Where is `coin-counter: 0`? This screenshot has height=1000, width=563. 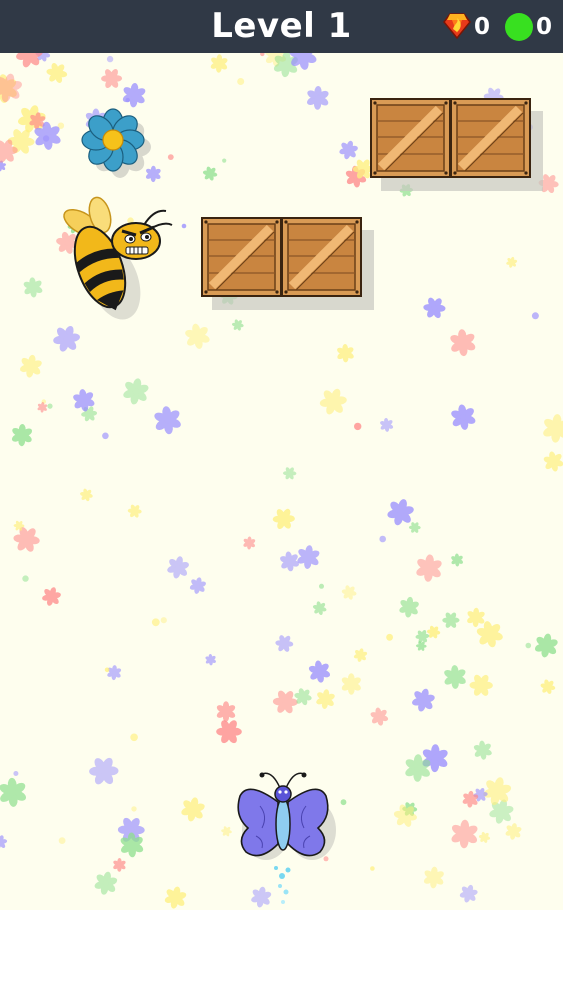 coin-counter: 0 is located at coordinates (528, 27).